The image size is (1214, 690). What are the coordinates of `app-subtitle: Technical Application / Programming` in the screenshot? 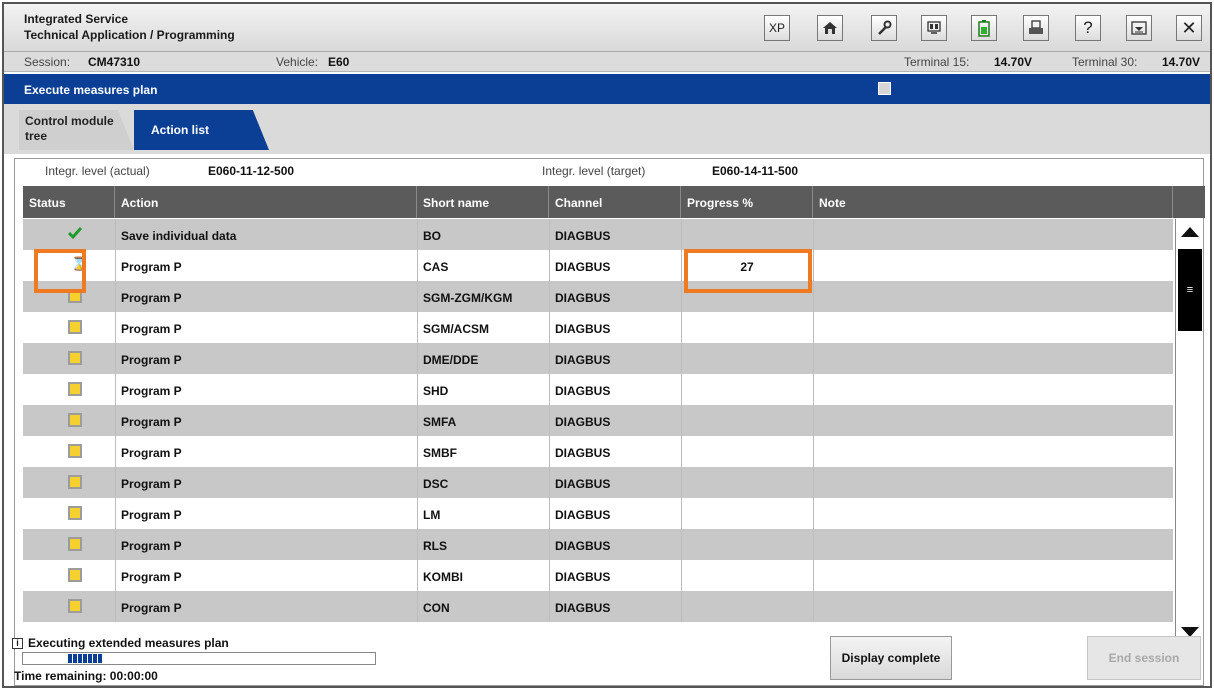 It's located at (129, 35).